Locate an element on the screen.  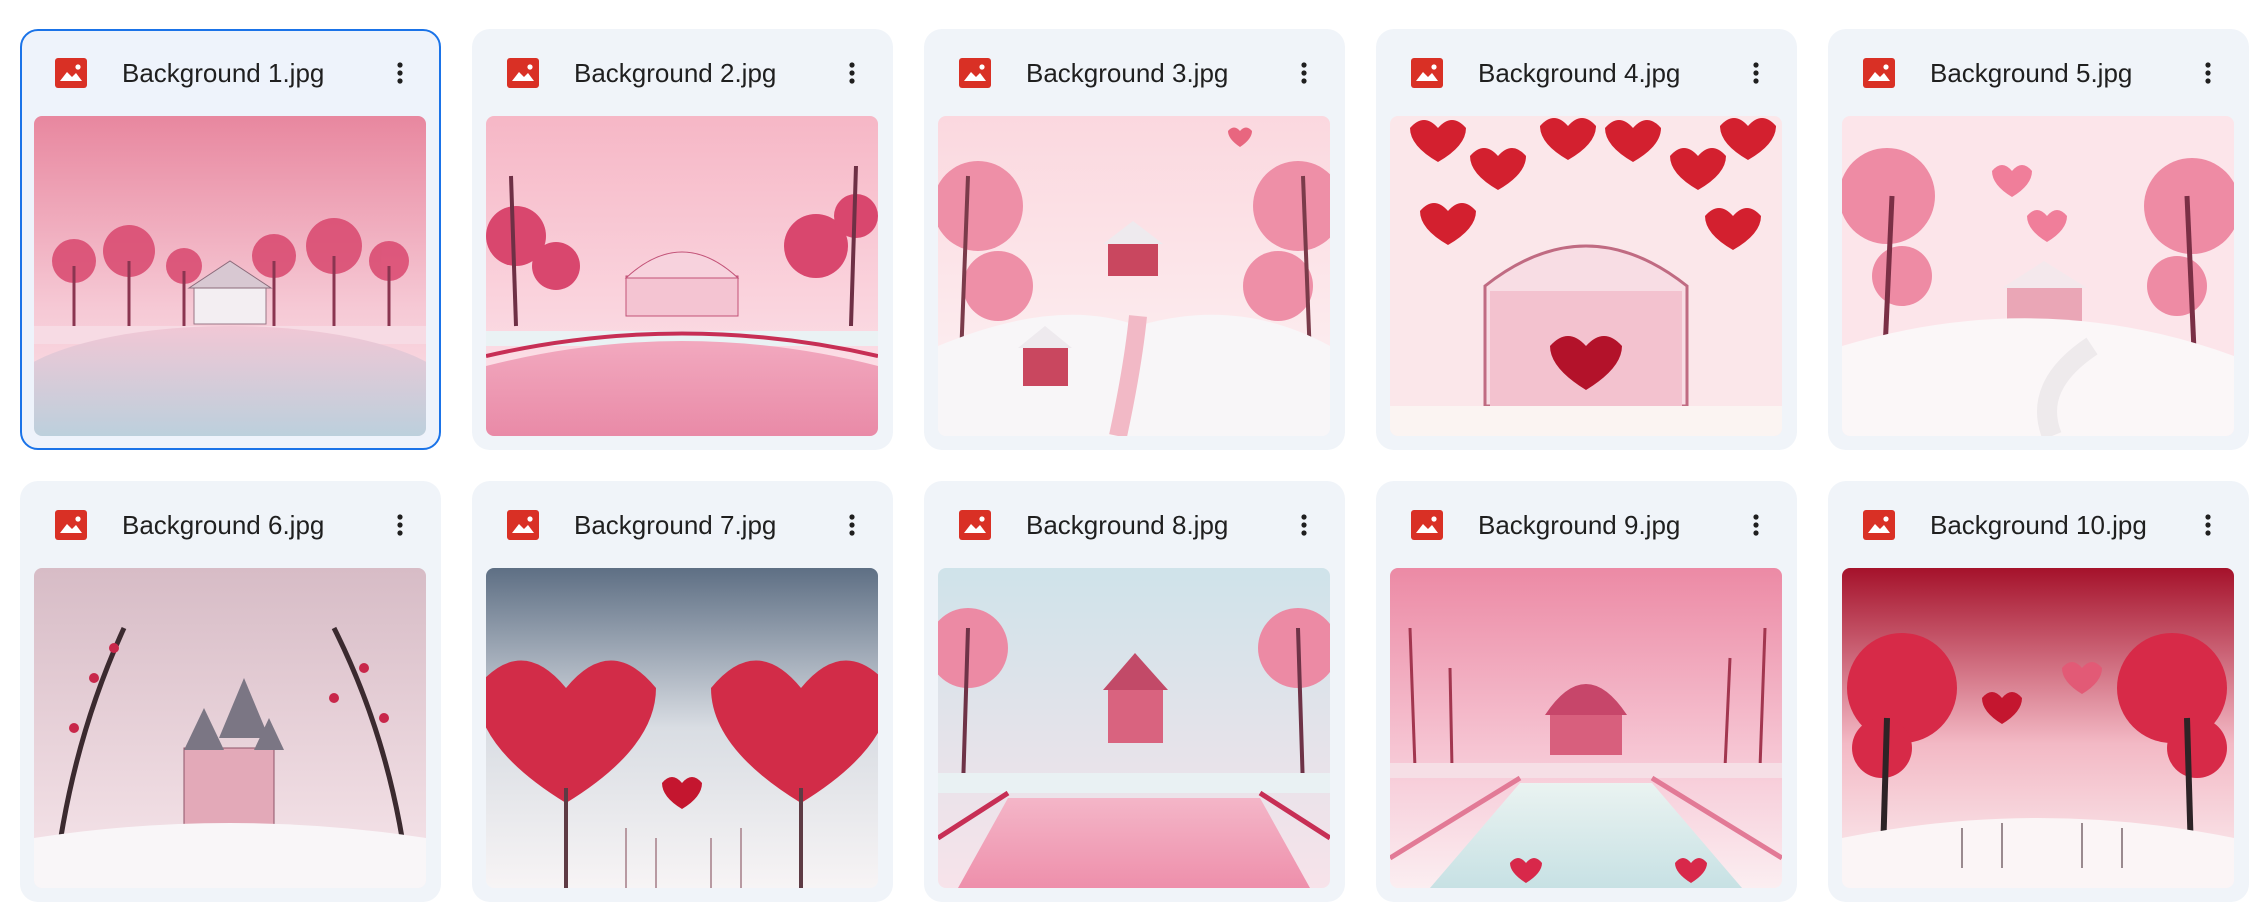
file-card-header: Background 2.jpg is located at coordinates (682, 72).